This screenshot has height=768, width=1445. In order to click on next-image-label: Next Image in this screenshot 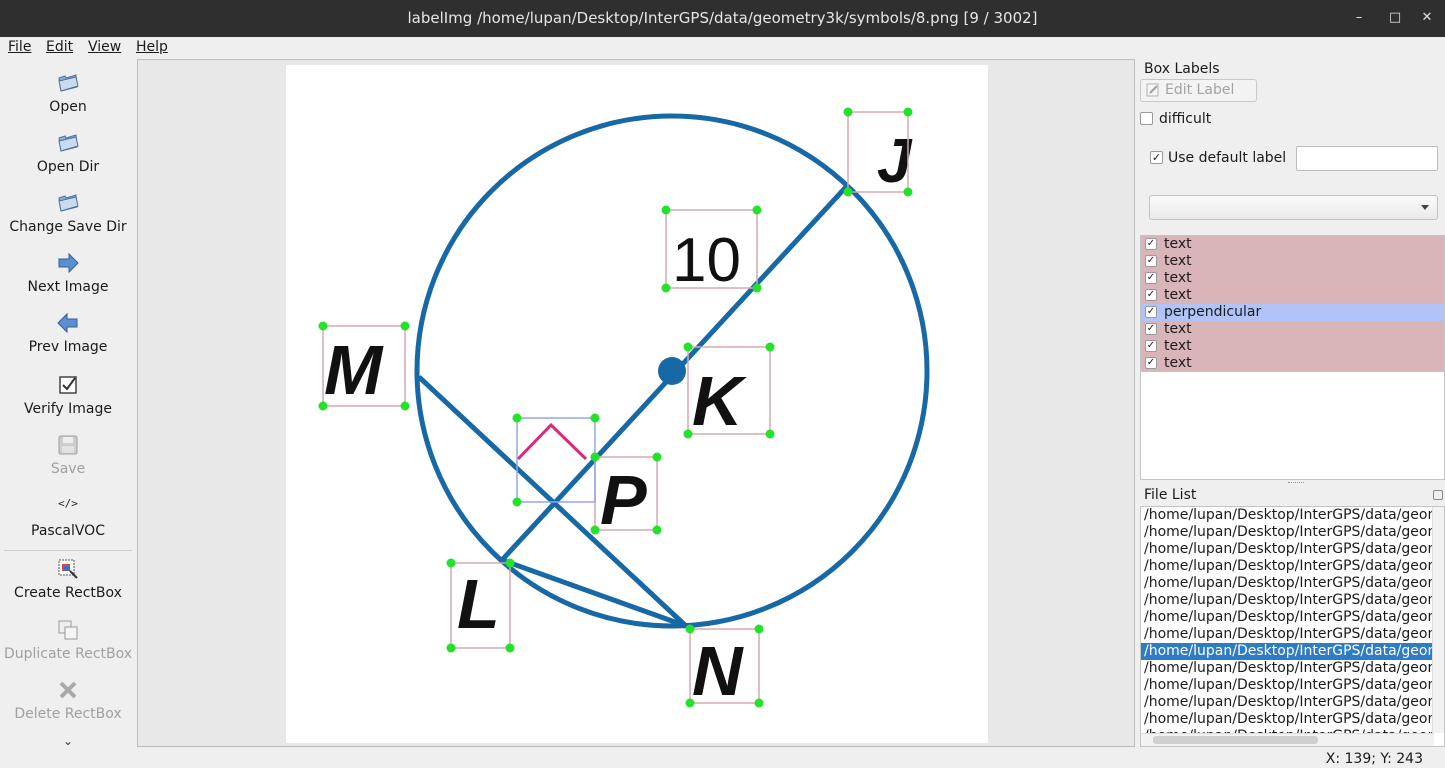, I will do `click(68, 287)`.